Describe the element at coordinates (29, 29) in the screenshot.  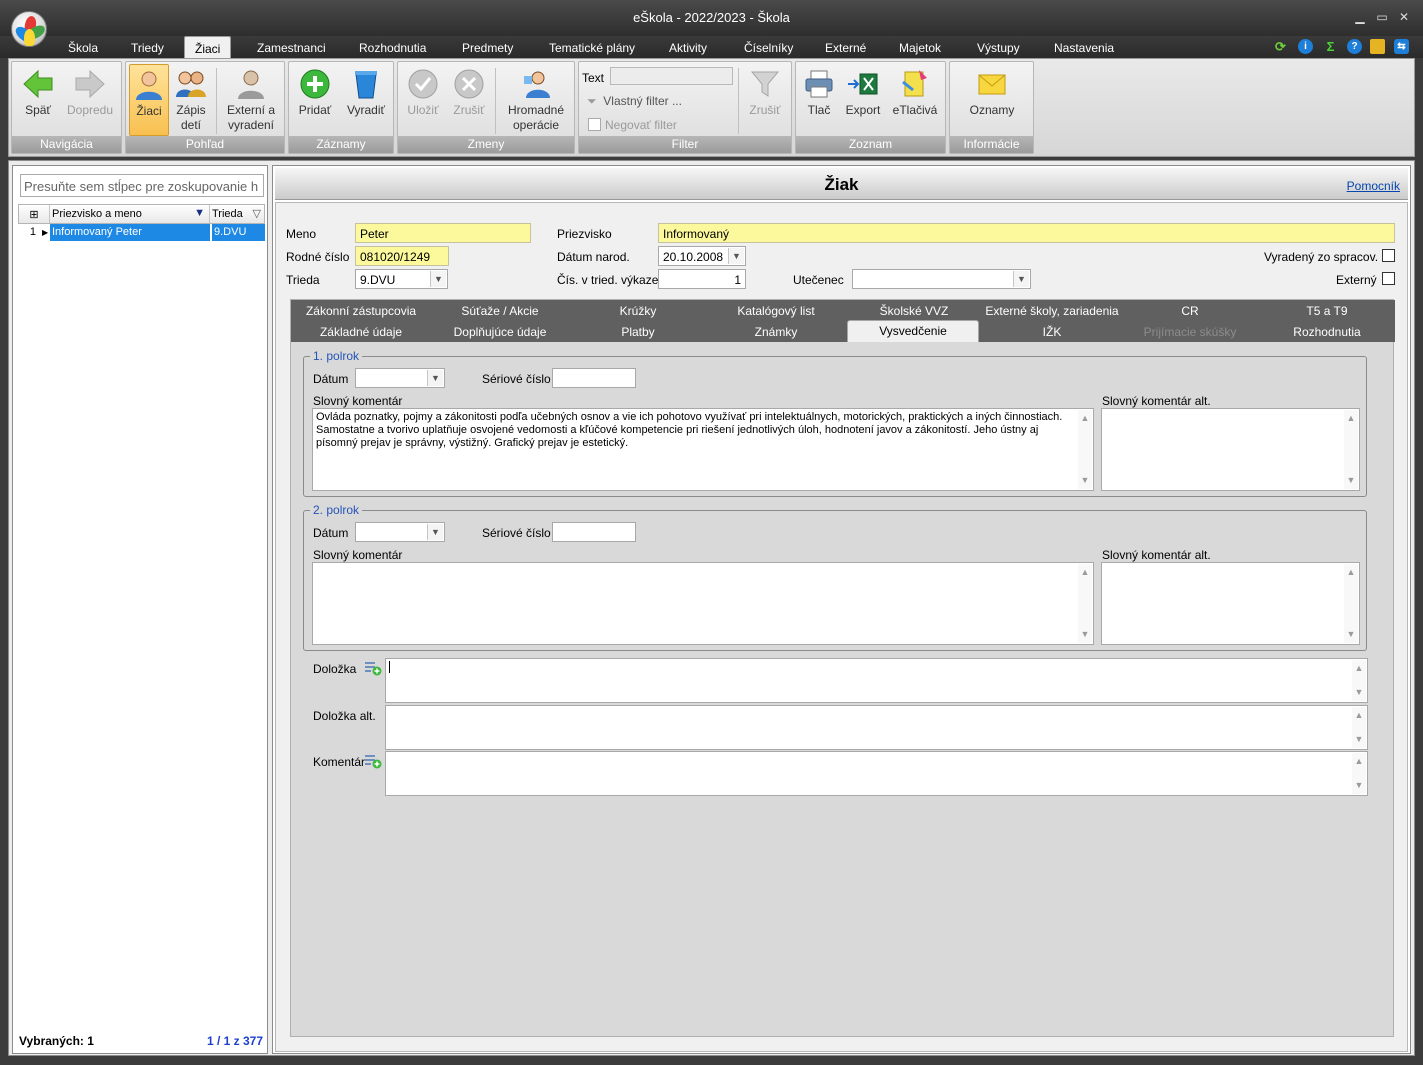
I see `app-logo-icon` at that location.